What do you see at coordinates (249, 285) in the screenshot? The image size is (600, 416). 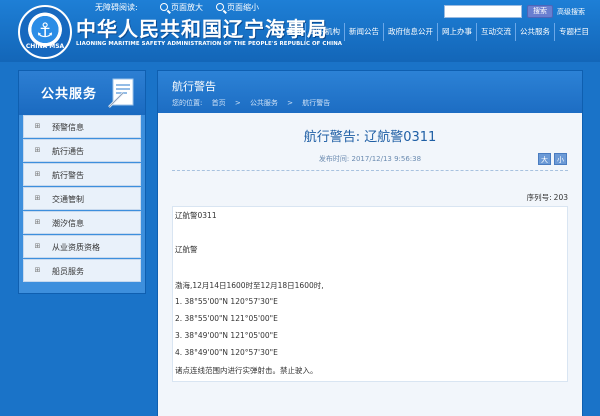 I see `content-line: 渤海,12月14日1600时至12月18日1600时,` at bounding box center [249, 285].